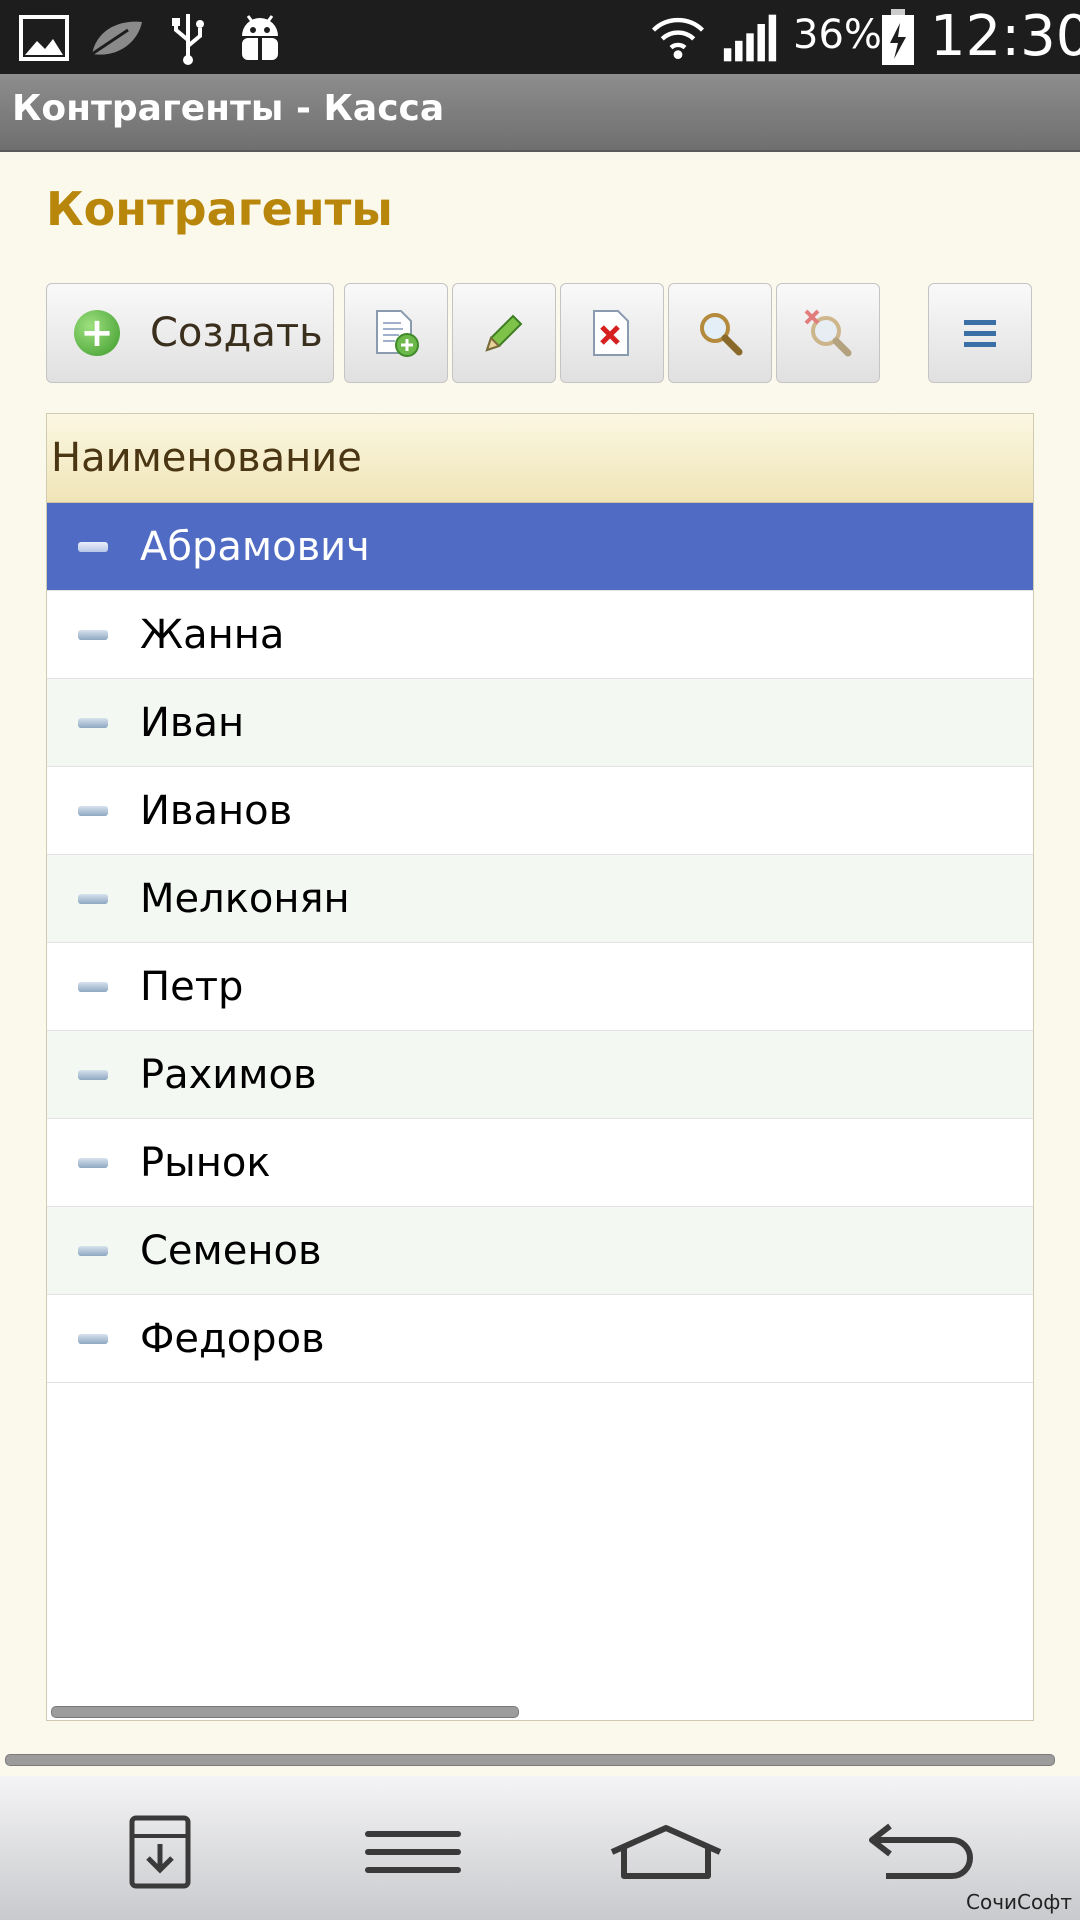 The height and width of the screenshot is (1920, 1080). Describe the element at coordinates (540, 1339) in the screenshot. I see `table-row: Федоров` at that location.